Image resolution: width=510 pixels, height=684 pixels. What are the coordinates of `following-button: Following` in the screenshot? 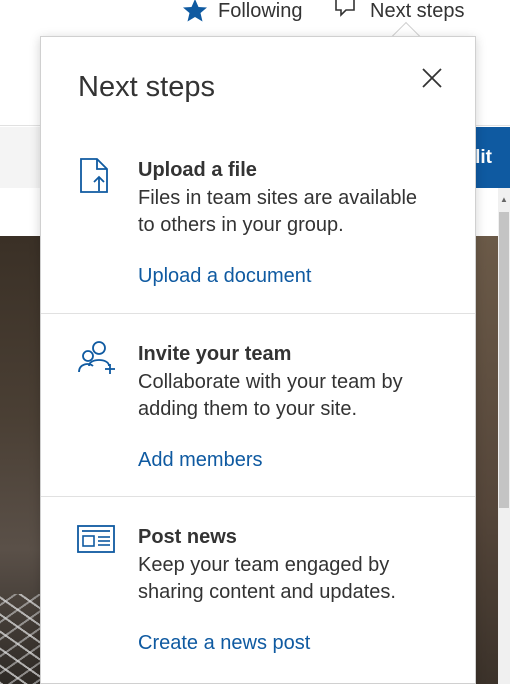 It's located at (242, 11).